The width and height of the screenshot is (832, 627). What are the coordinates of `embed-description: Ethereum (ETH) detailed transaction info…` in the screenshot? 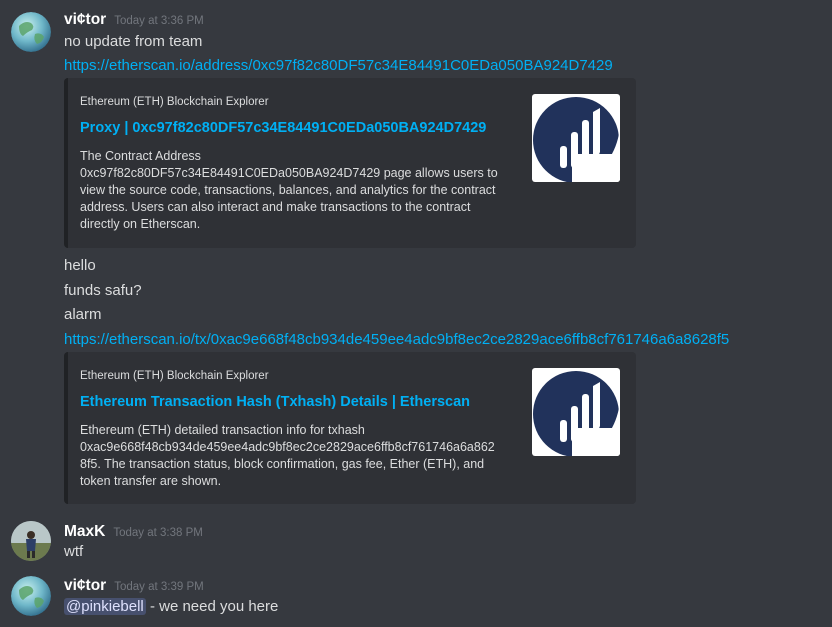 It's located at (287, 455).